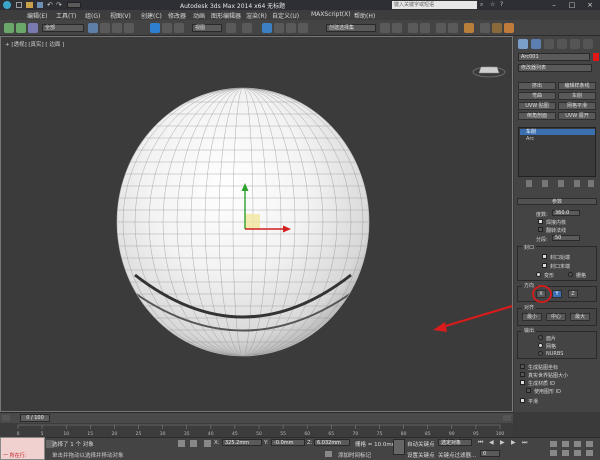  I want to click on pin-stack-icon, so click(529, 183).